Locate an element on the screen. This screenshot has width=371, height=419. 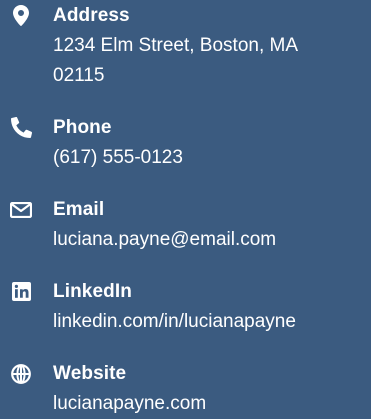
contact-value-phone: (617) 555-0123 is located at coordinates (118, 157).